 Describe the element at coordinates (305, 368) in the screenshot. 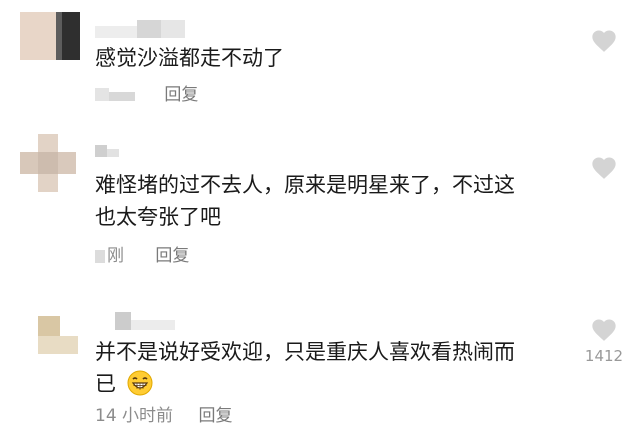

I see `comment-text: 并不是说好受欢迎，只是重庆人喜欢看热闹而 已` at that location.